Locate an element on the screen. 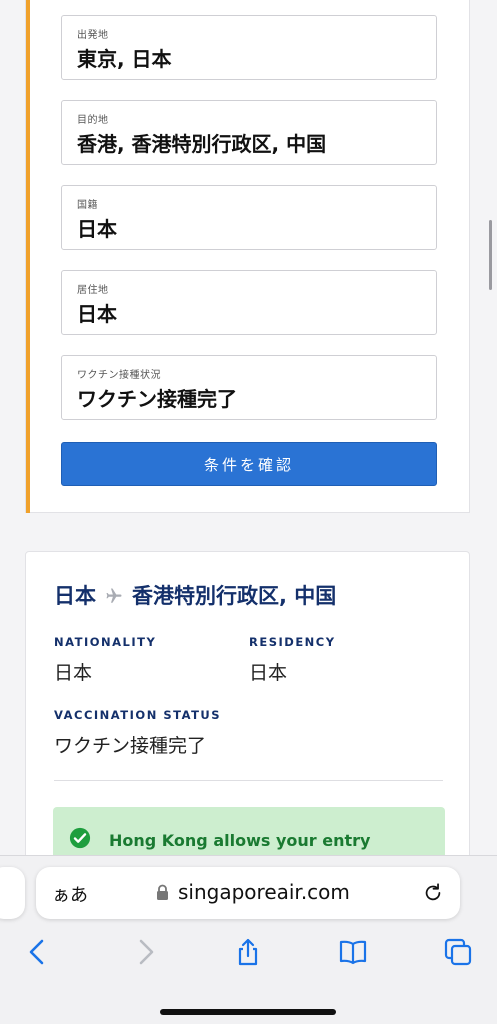 The image size is (497, 1024). residence-field-label: 居住地 is located at coordinates (93, 290).